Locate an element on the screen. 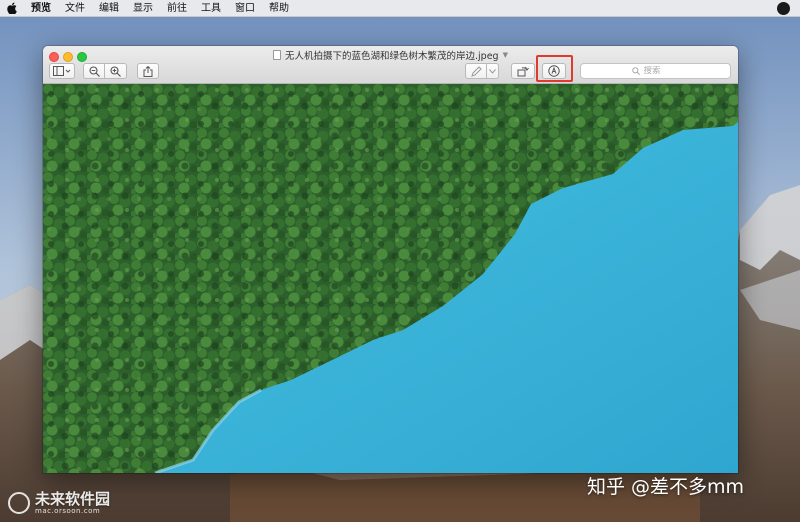  site-watermark: 未来软件园 mac.orsoon.com is located at coordinates (59, 503).